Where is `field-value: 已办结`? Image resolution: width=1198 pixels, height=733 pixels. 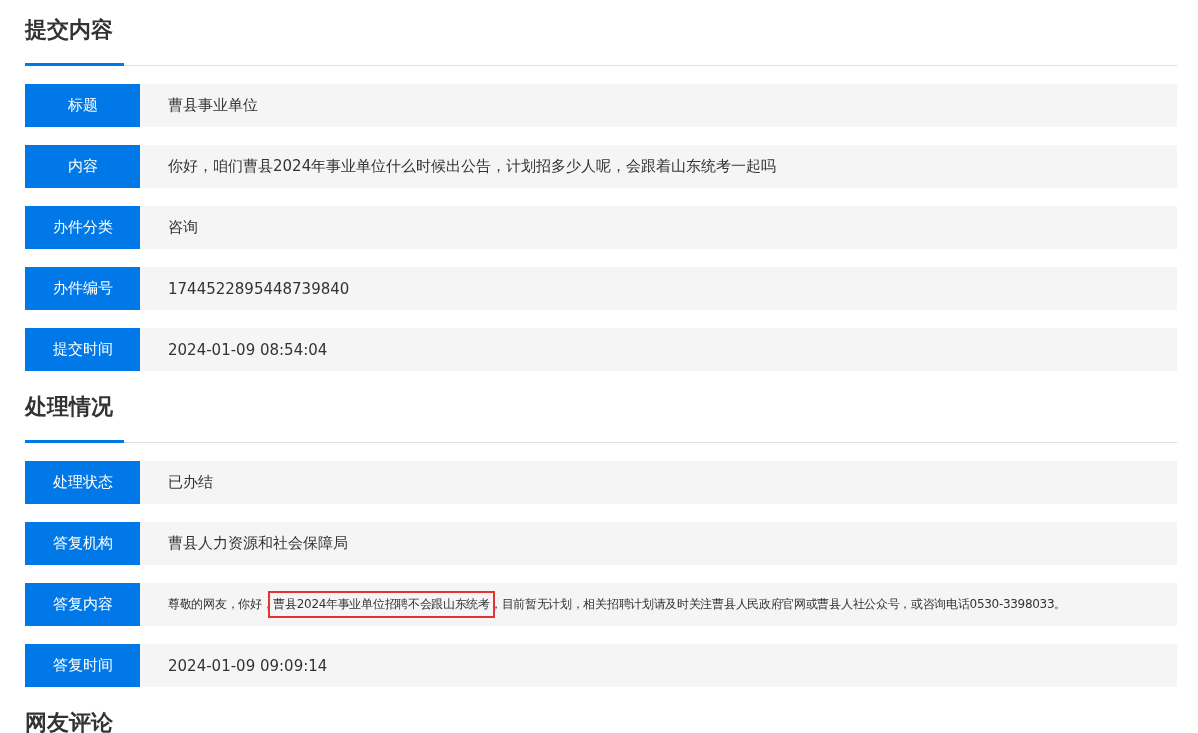 field-value: 已办结 is located at coordinates (190, 482).